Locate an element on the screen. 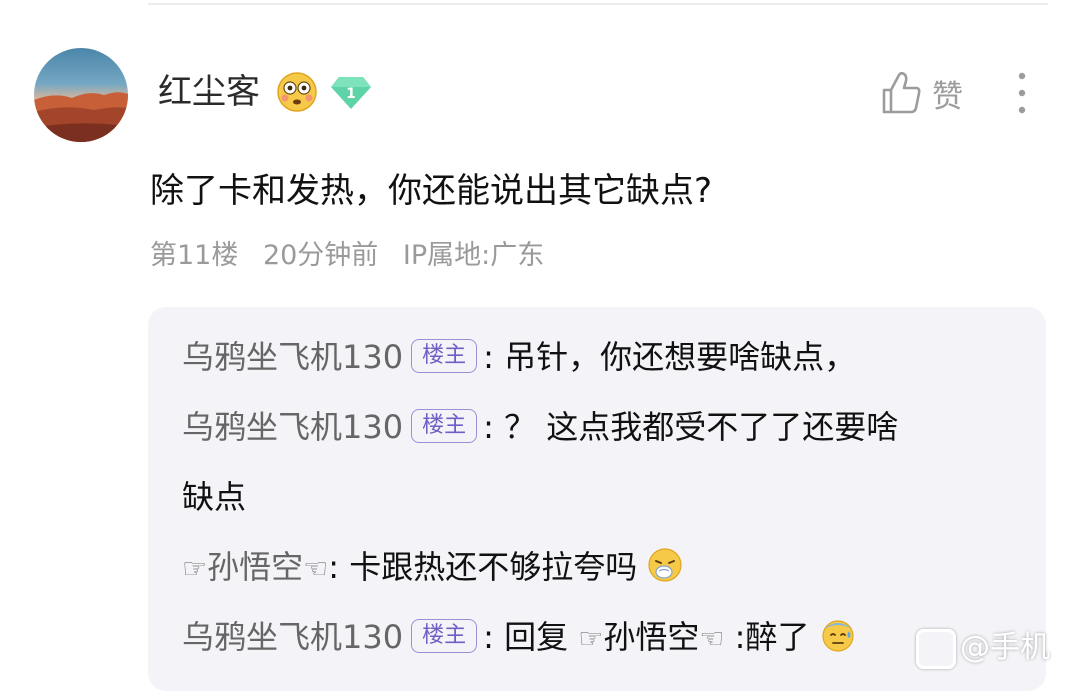  mention-name: 孙悟空 is located at coordinates (651, 637).